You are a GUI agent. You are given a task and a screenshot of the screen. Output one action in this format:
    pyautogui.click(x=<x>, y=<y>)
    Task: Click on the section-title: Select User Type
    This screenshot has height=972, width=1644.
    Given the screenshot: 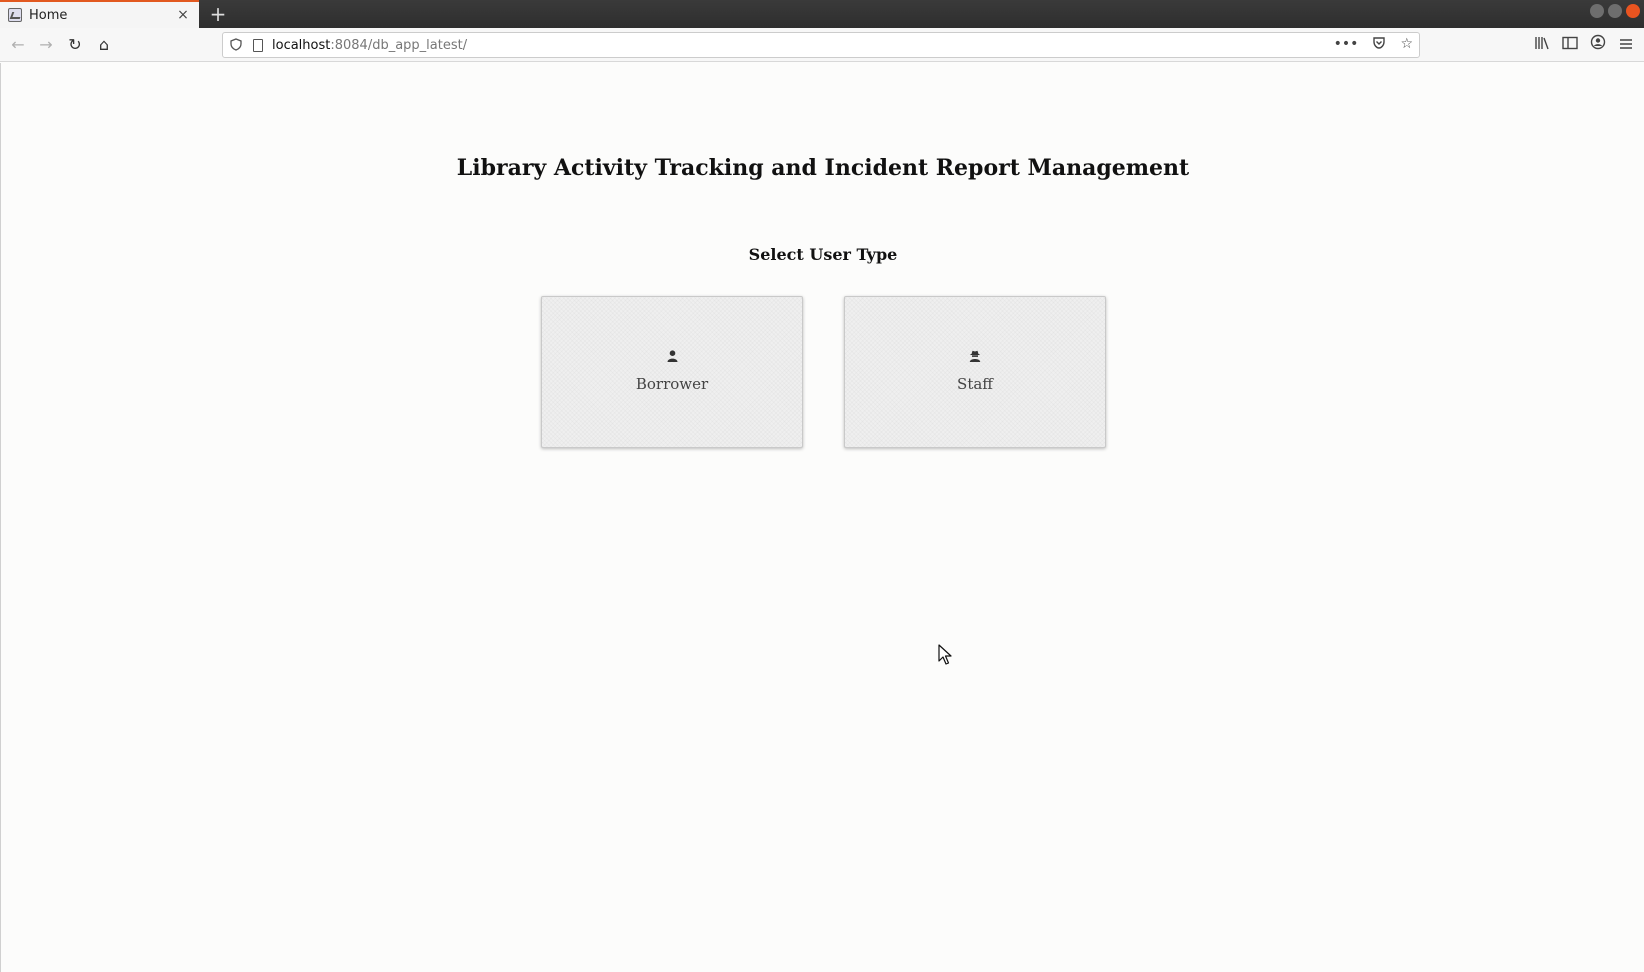 What is the action you would take?
    pyautogui.click(x=823, y=254)
    